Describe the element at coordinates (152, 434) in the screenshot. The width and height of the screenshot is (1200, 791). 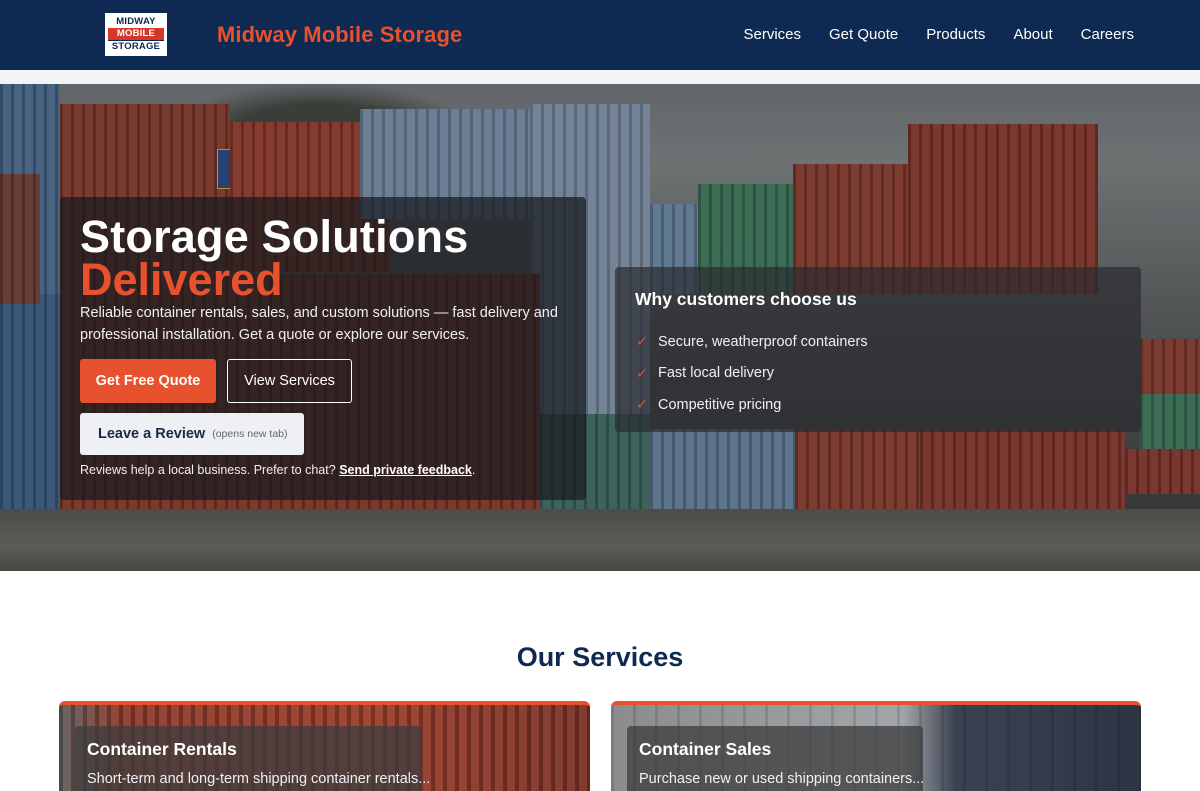
I see `leave-review-label: Leave a Review` at that location.